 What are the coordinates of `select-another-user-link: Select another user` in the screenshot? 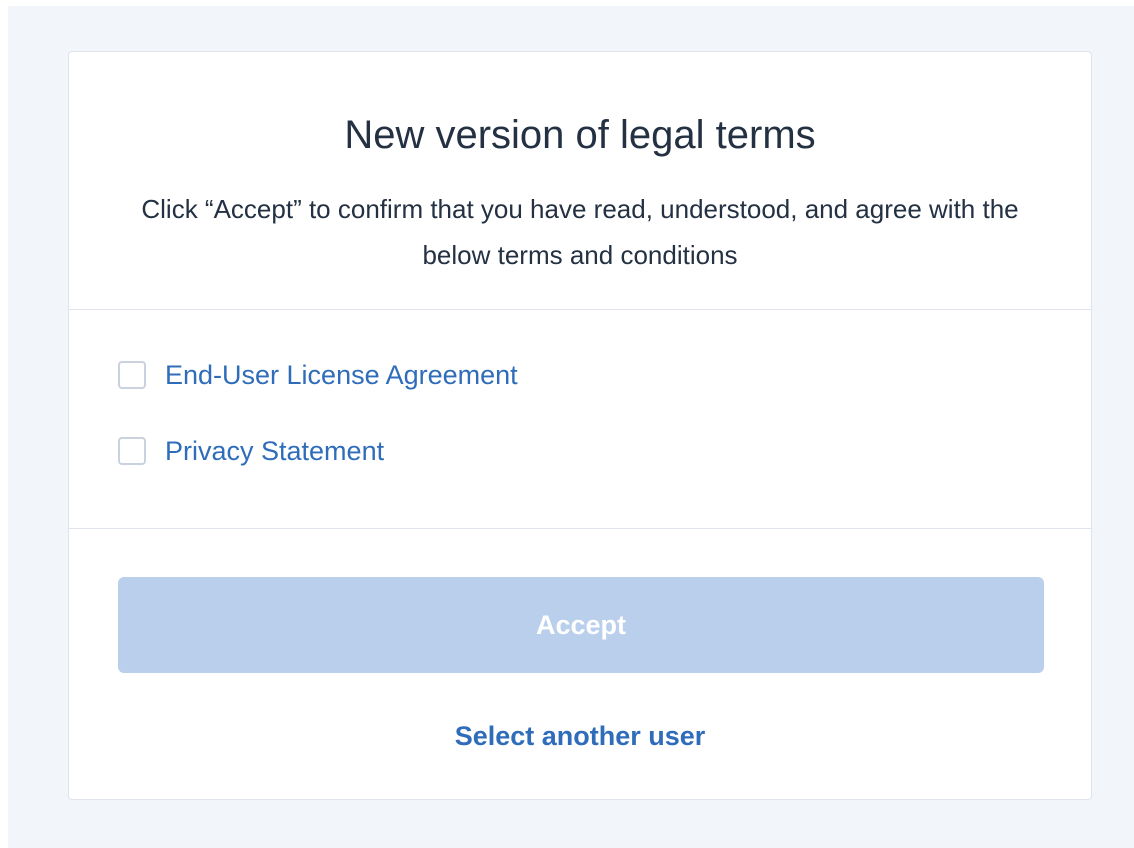 It's located at (580, 736).